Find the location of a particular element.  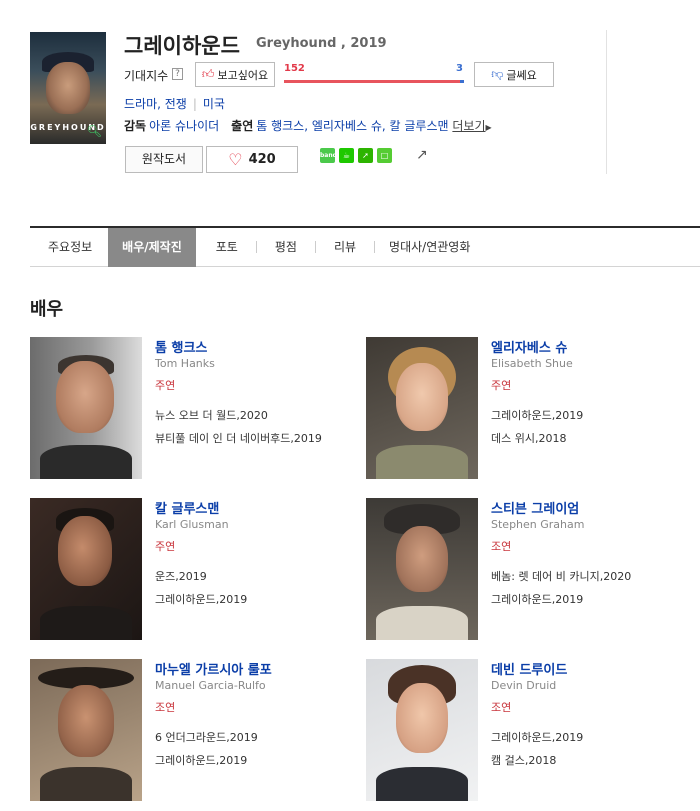

actor-work: 캠 걸스,2018 is located at coordinates (523, 760).